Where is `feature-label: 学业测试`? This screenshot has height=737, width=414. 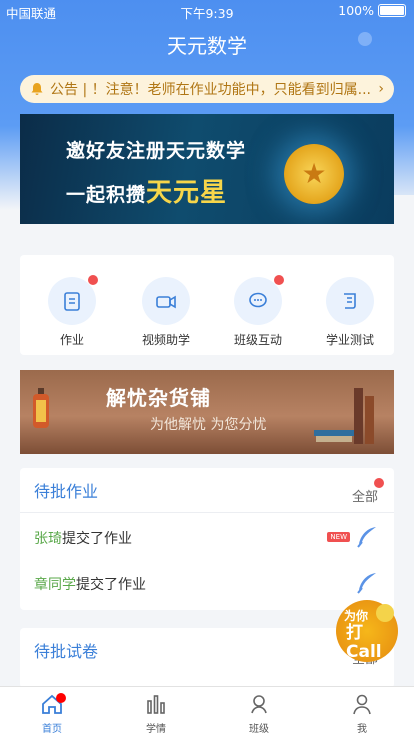 feature-label: 学业测试 is located at coordinates (349, 340).